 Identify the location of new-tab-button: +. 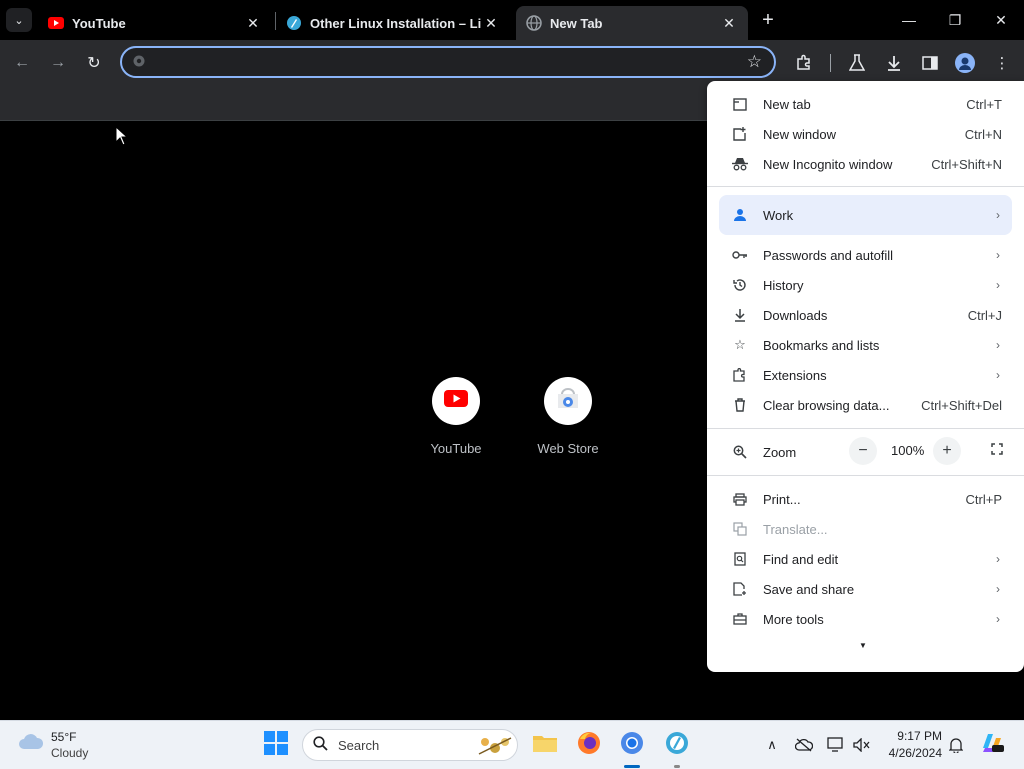
(768, 20).